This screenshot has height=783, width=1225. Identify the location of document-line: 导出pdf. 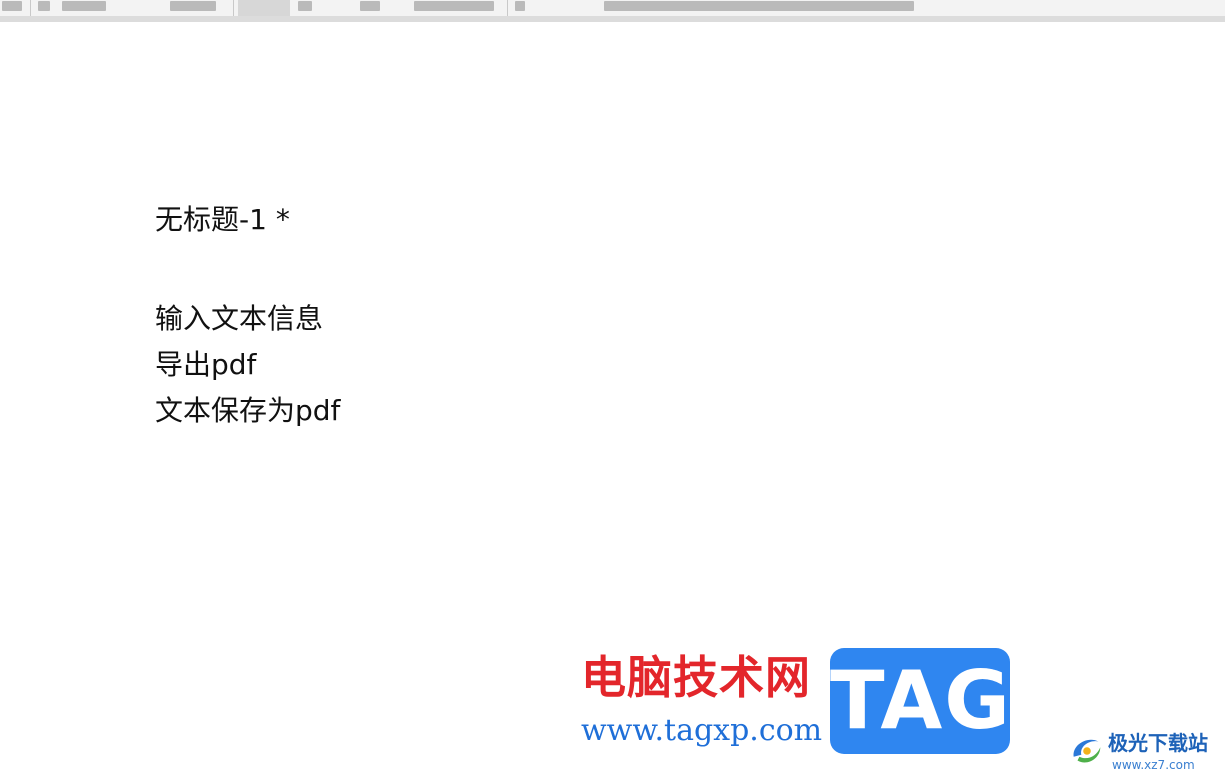
(206, 364).